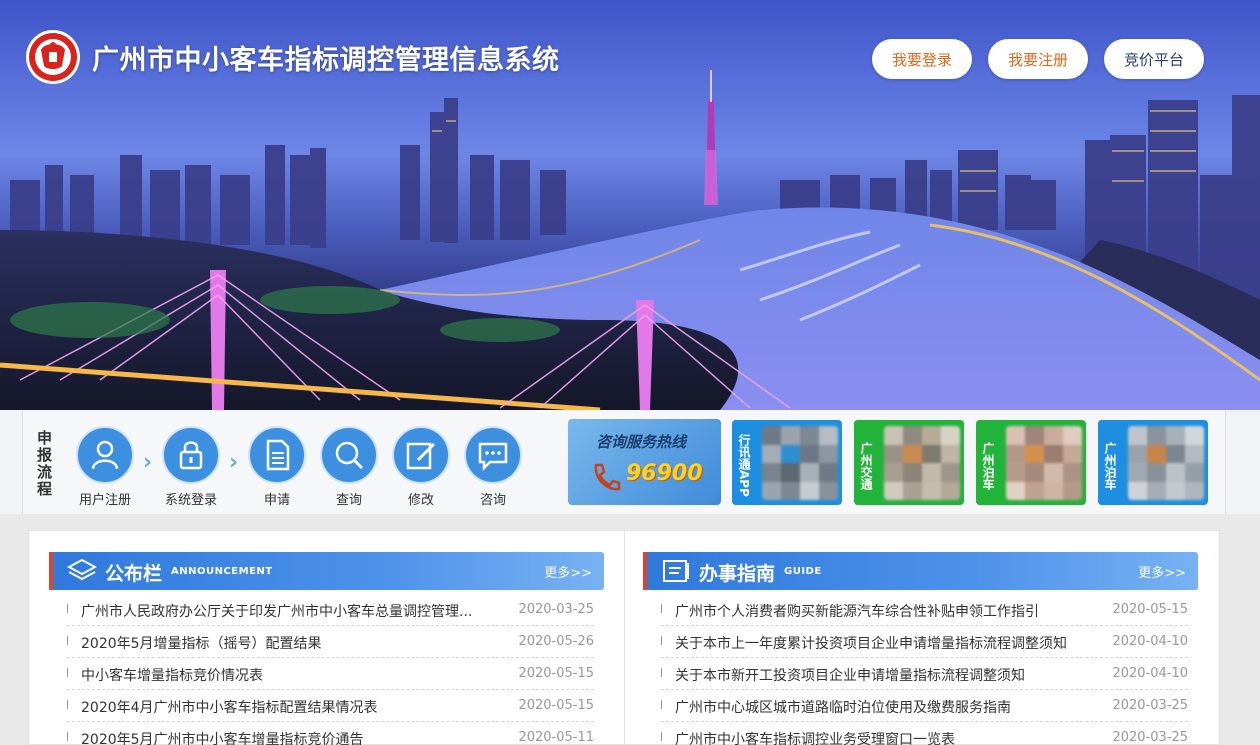 The width and height of the screenshot is (1260, 745). Describe the element at coordinates (857, 612) in the screenshot. I see `item-title: 广州市个人消费者购买新能源汽车综合性补贴申领工作指引` at that location.